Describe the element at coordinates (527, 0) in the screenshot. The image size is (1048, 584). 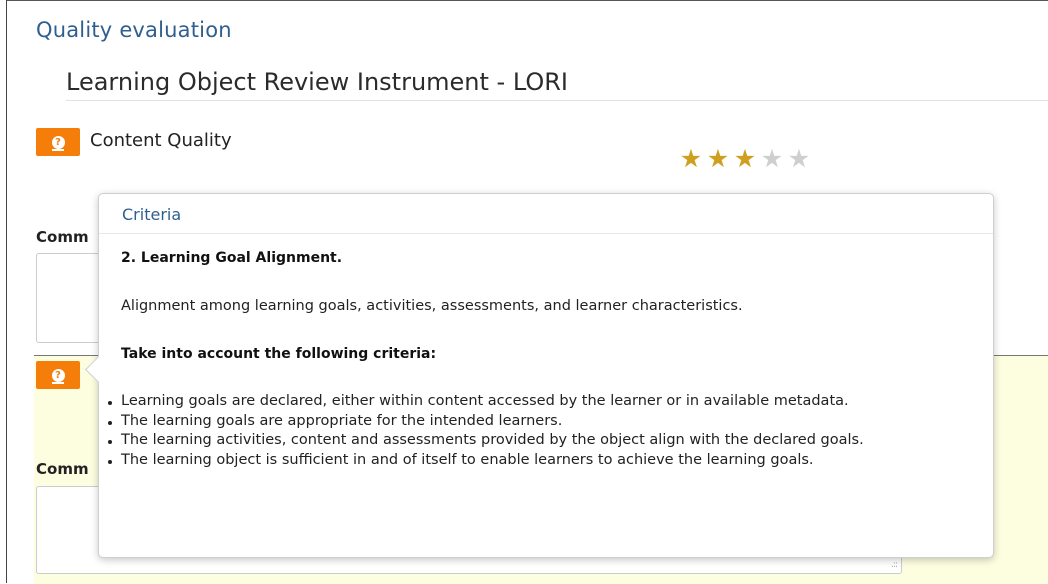
I see `frame-top-border` at that location.